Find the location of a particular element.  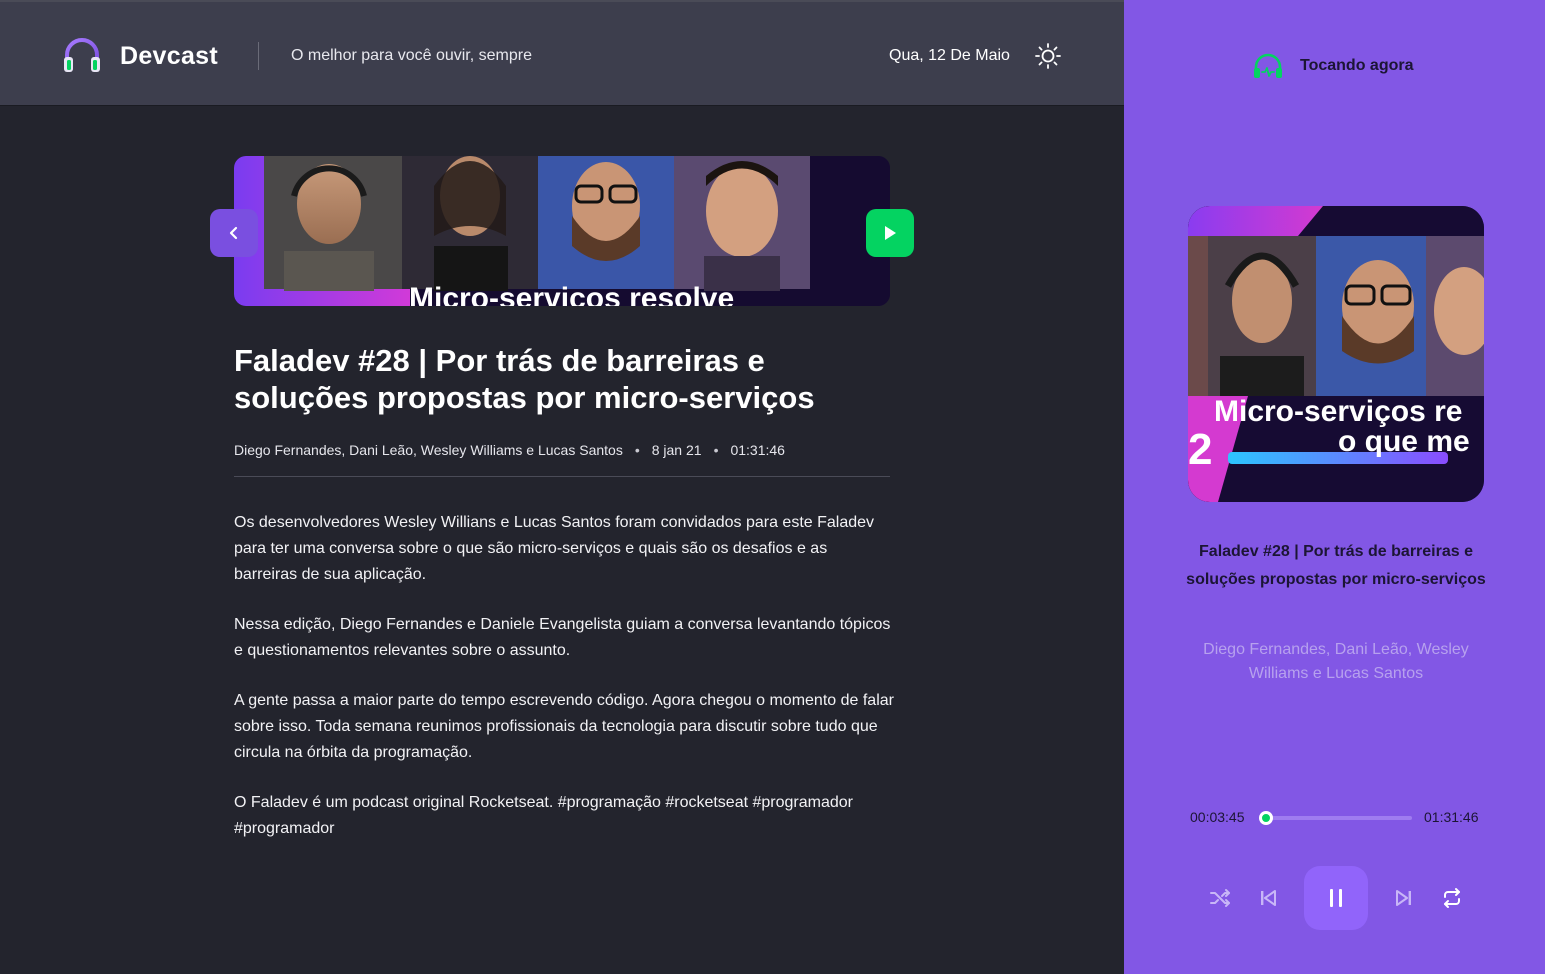

cover-caption-line2: o que me is located at coordinates (1404, 441).